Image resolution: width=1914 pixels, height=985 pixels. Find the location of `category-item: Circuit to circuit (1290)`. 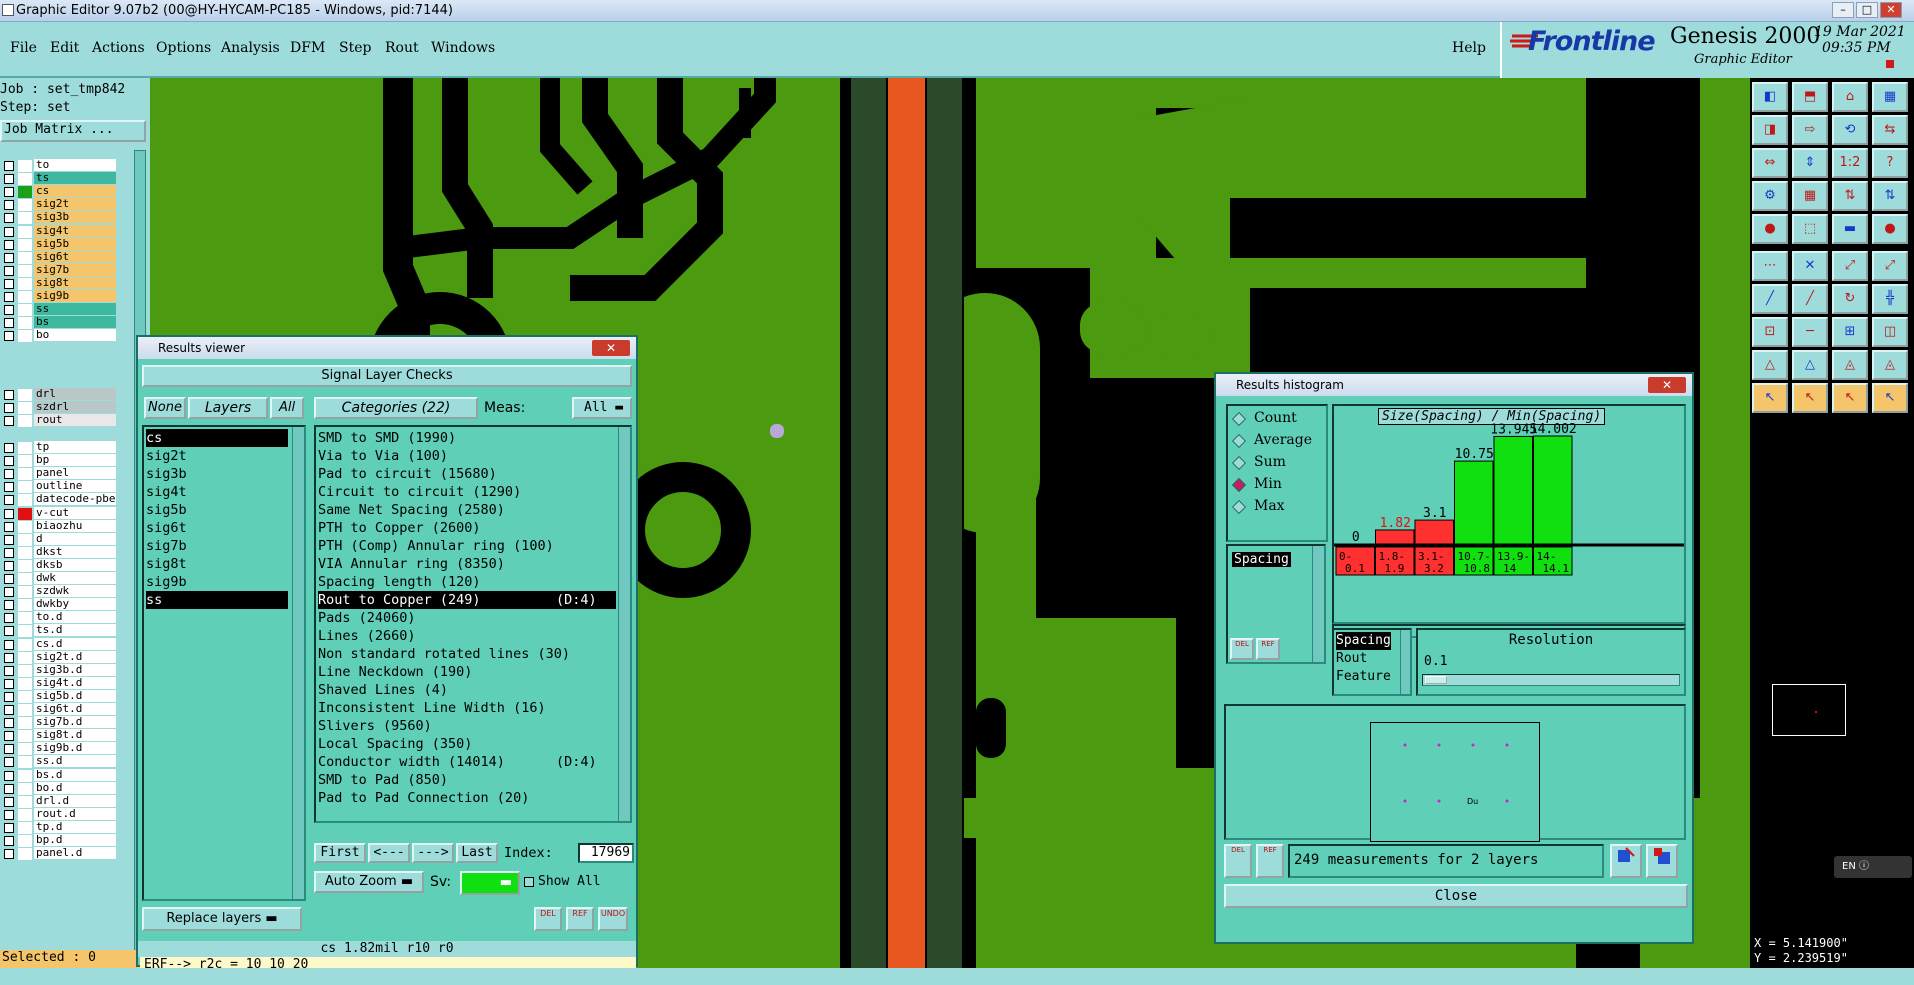

category-item: Circuit to circuit (1290) is located at coordinates (467, 492).